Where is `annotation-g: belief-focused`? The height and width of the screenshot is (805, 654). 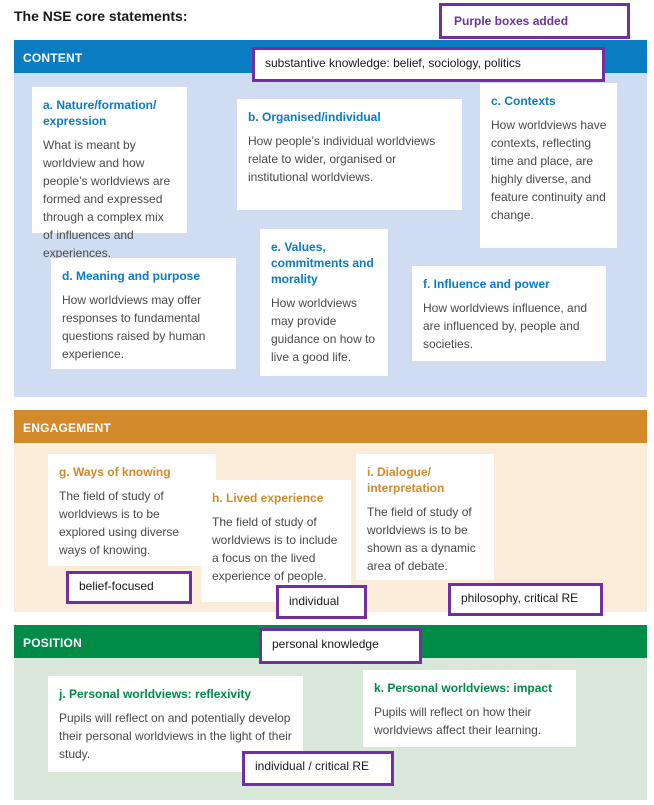
annotation-g: belief-focused is located at coordinates (129, 587).